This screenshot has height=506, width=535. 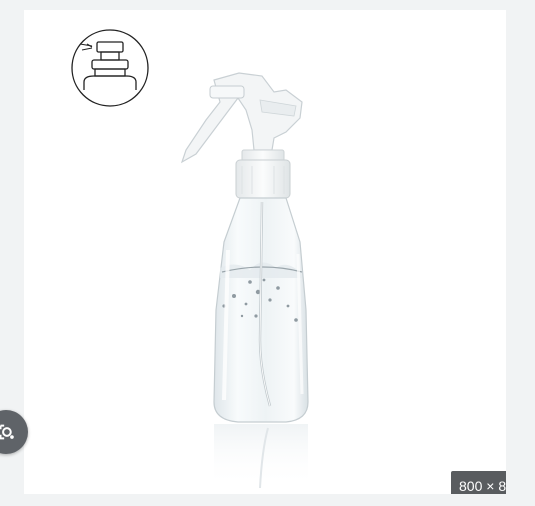 I want to click on spray-nozzle-line-icon, so click(x=110, y=68).